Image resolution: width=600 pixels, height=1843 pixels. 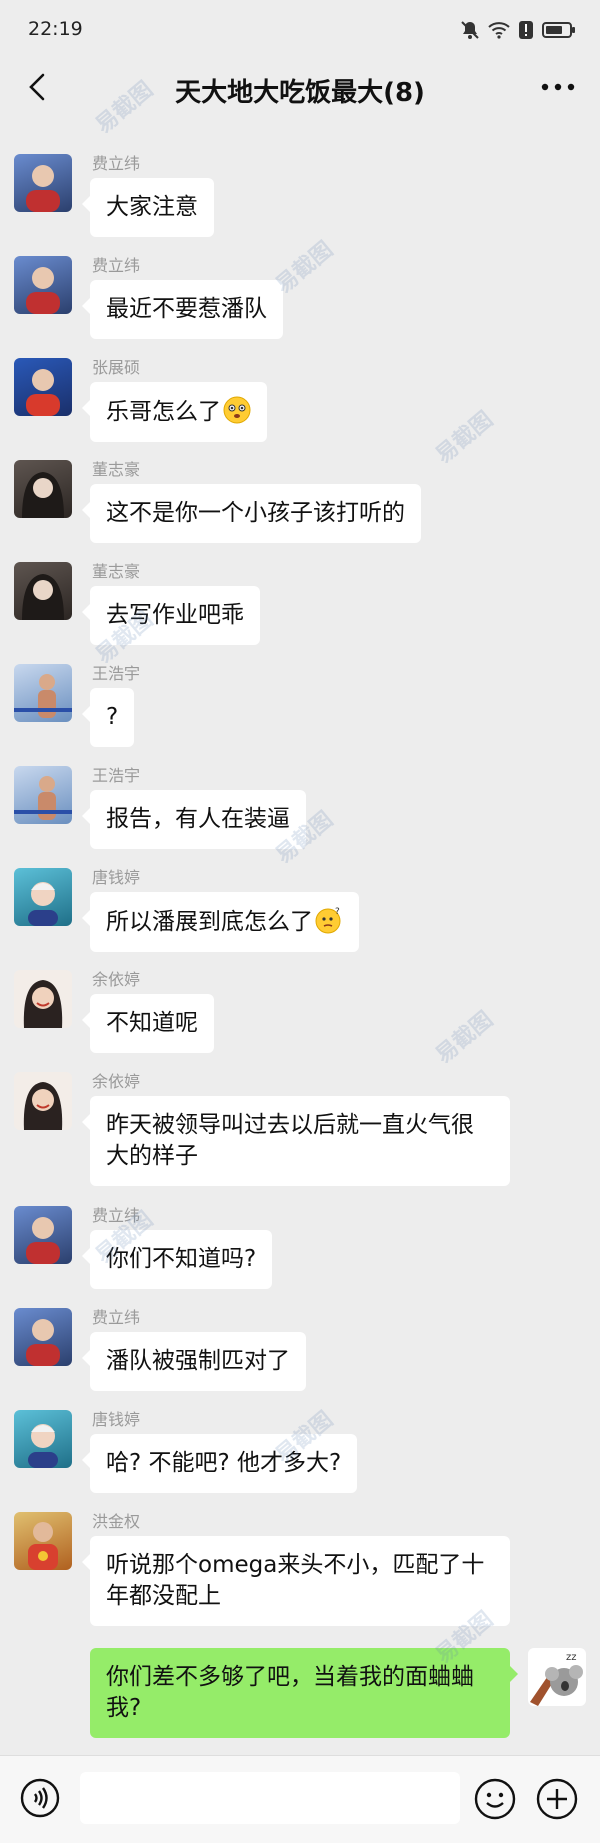 What do you see at coordinates (116, 1521) in the screenshot?
I see `sender-name: 洪金权` at bounding box center [116, 1521].